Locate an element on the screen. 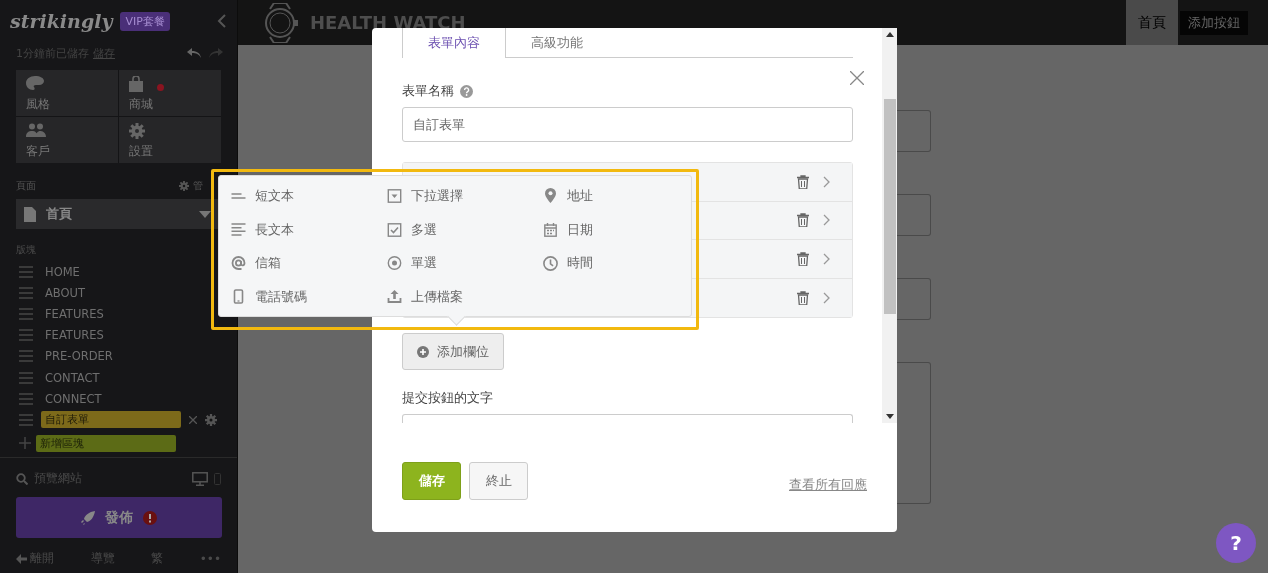 This screenshot has height=573, width=1268. plan-badge: VIP套餐 is located at coordinates (145, 21).